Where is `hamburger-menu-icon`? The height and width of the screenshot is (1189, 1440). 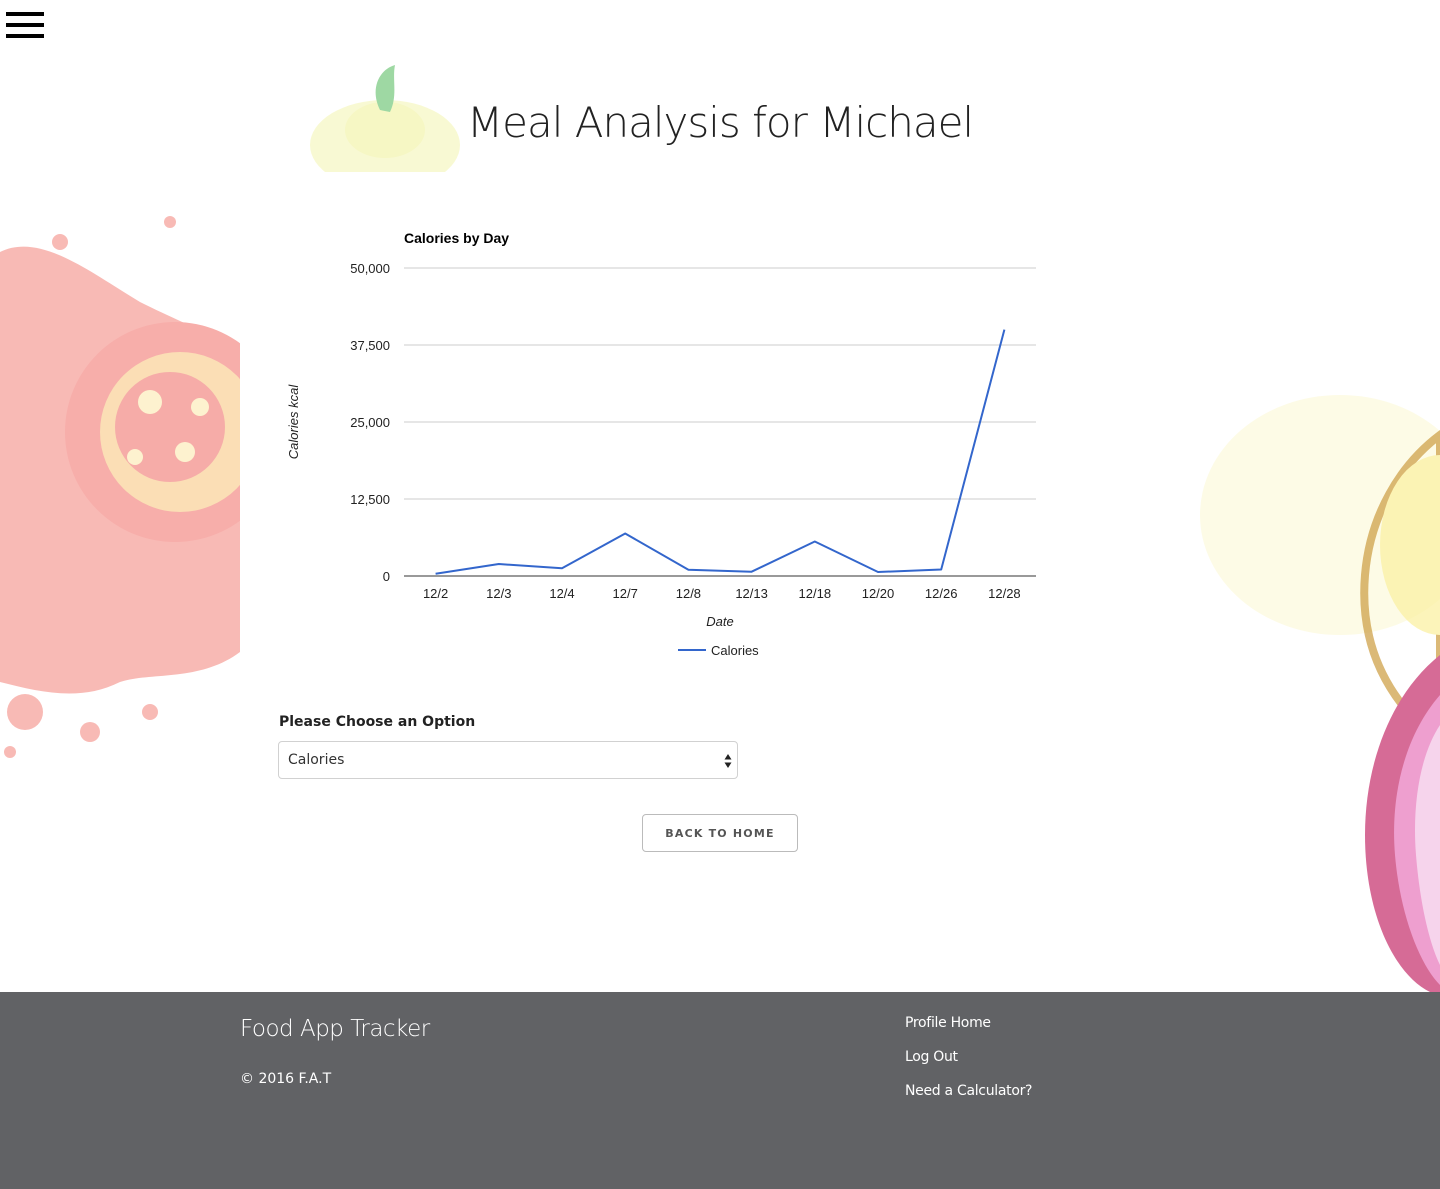 hamburger-menu-icon is located at coordinates (25, 25).